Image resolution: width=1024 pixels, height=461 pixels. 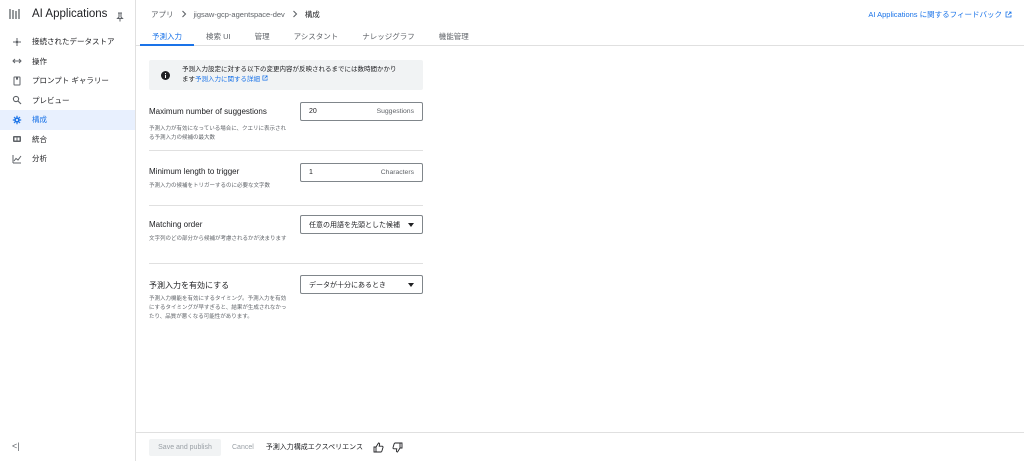 I want to click on sidebar-item-label: 統合, so click(x=39, y=139).